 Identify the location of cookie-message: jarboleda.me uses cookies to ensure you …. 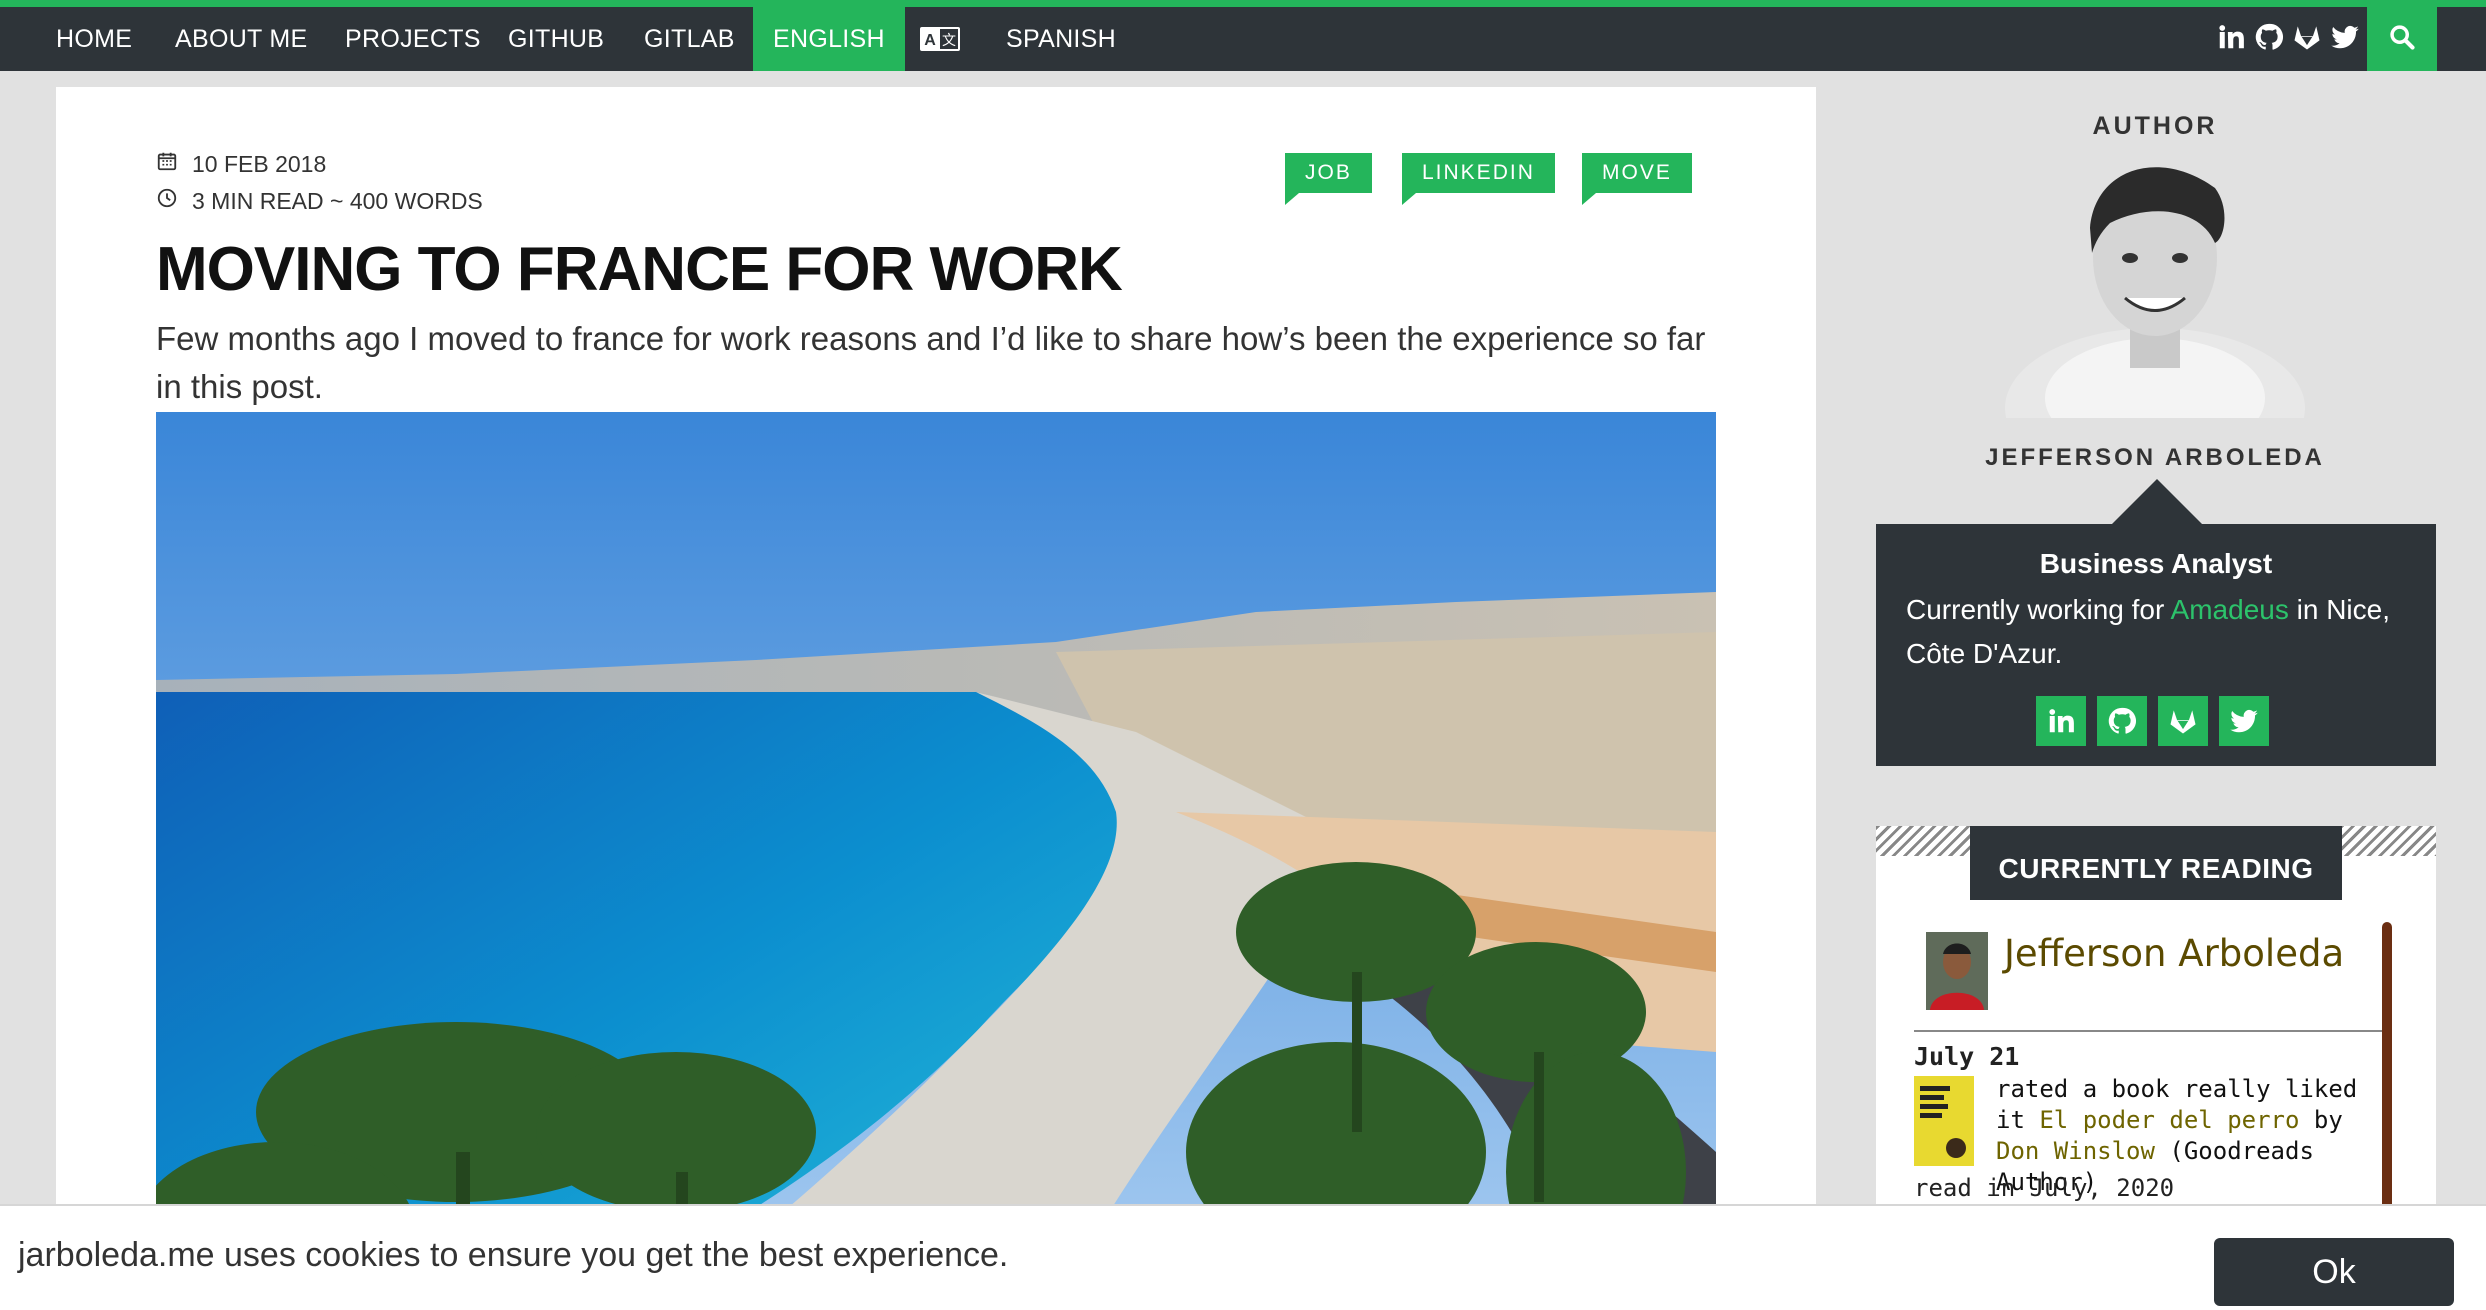
(513, 1255).